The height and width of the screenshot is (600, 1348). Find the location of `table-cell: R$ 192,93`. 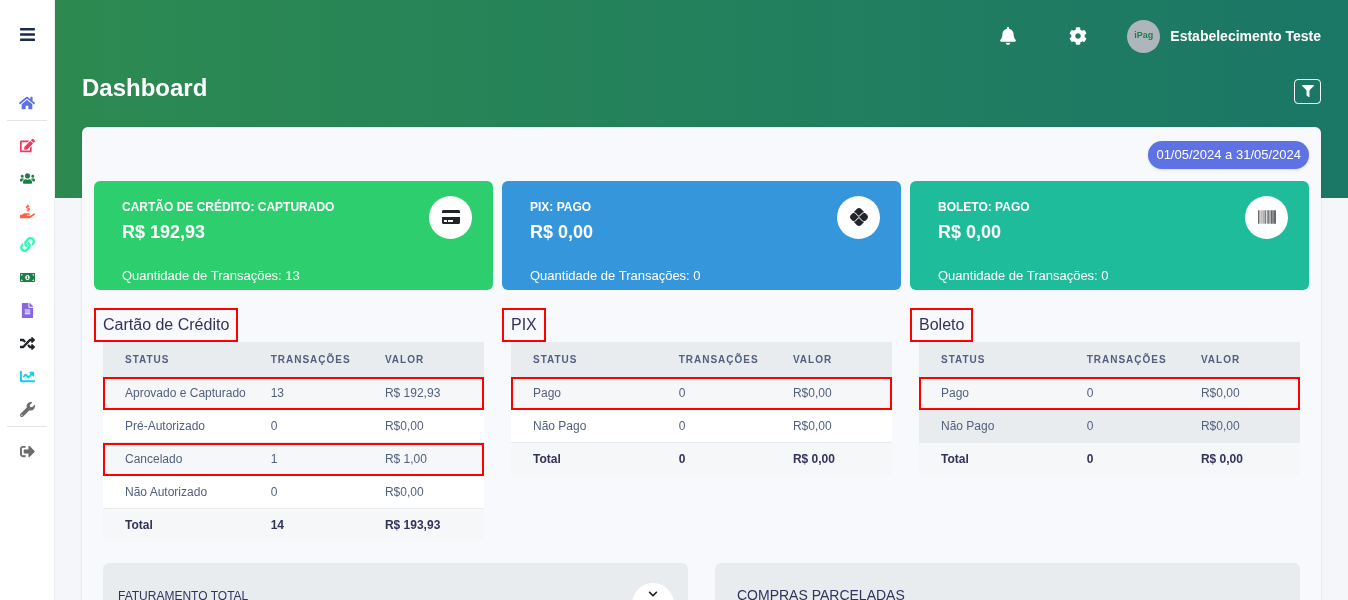

table-cell: R$ 192,93 is located at coordinates (434, 393).